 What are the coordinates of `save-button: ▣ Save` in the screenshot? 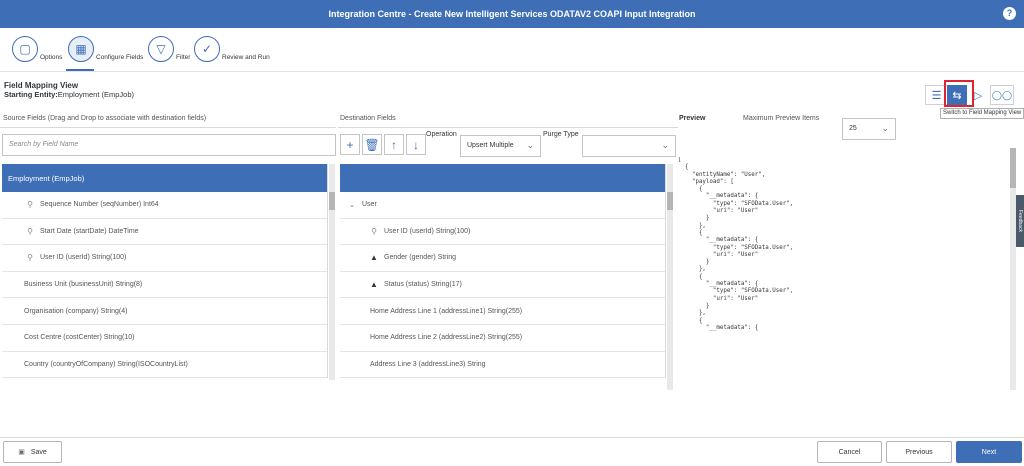 It's located at (32, 452).